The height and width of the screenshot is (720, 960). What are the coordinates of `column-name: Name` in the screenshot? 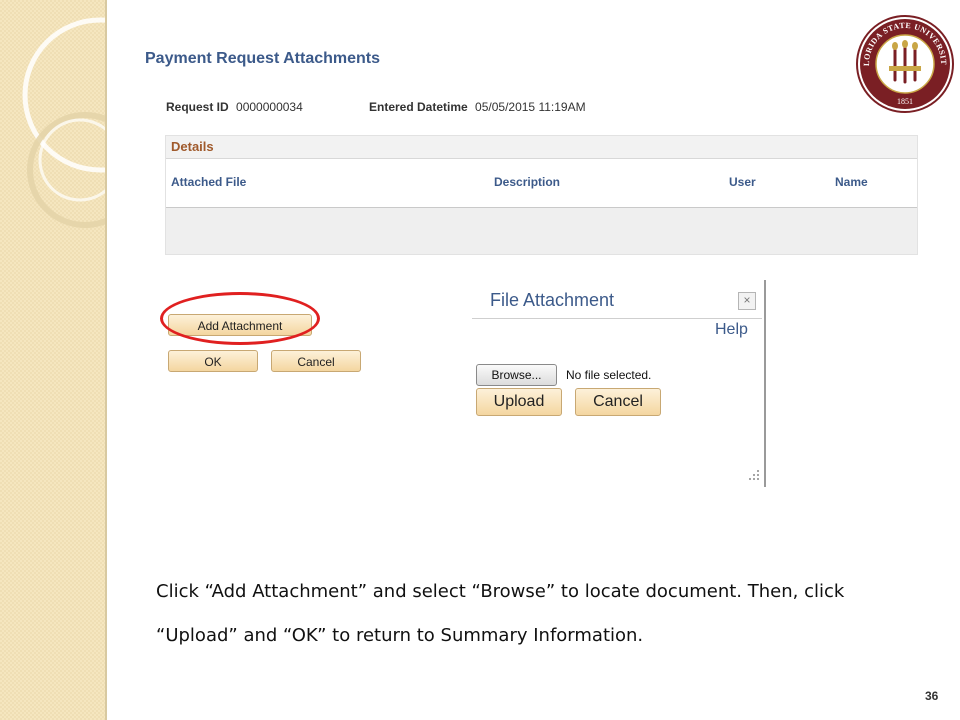 It's located at (851, 182).